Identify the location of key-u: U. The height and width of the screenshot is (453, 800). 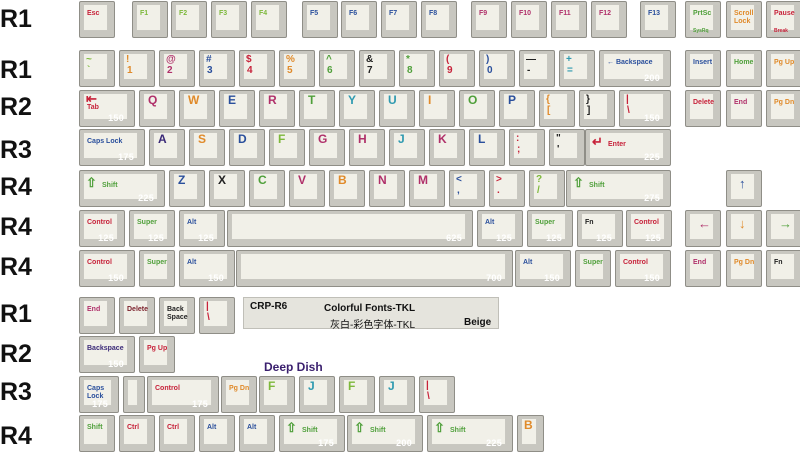
(397, 108).